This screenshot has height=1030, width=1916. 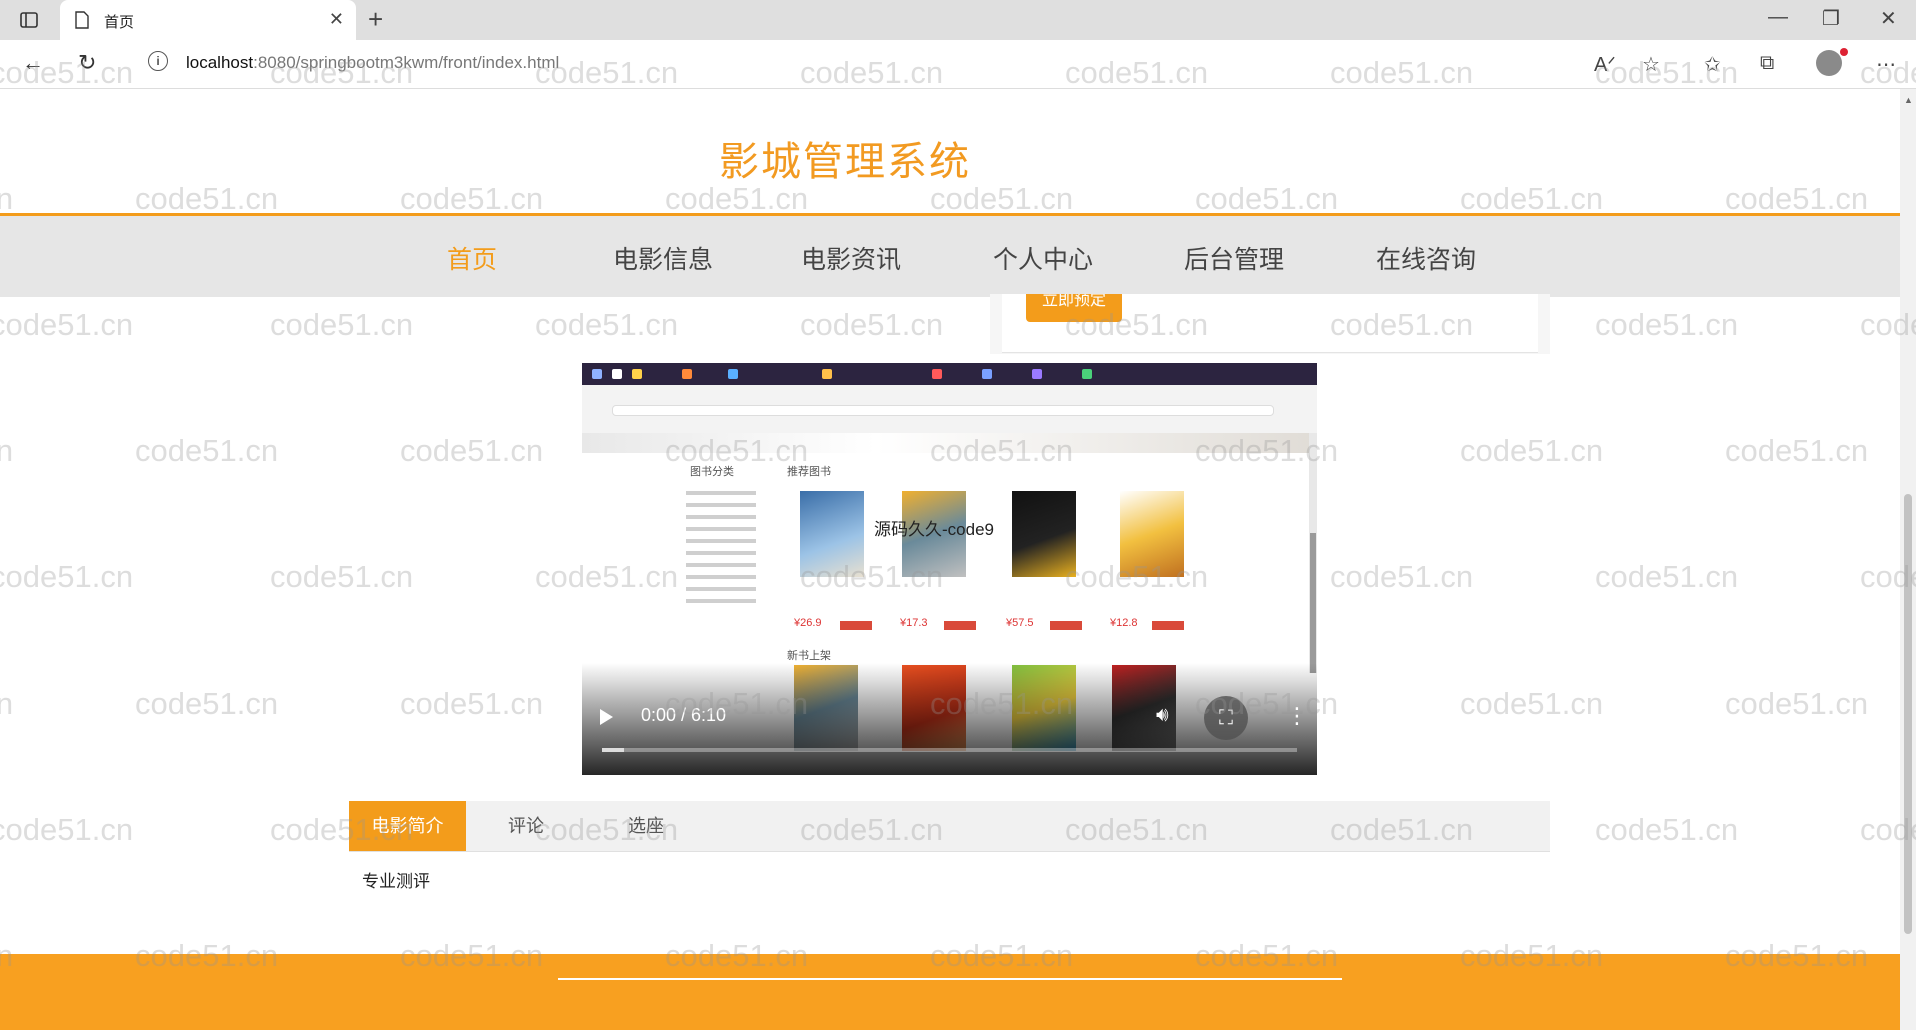 I want to click on video-new-books-heading: 新书上架, so click(x=809, y=656).